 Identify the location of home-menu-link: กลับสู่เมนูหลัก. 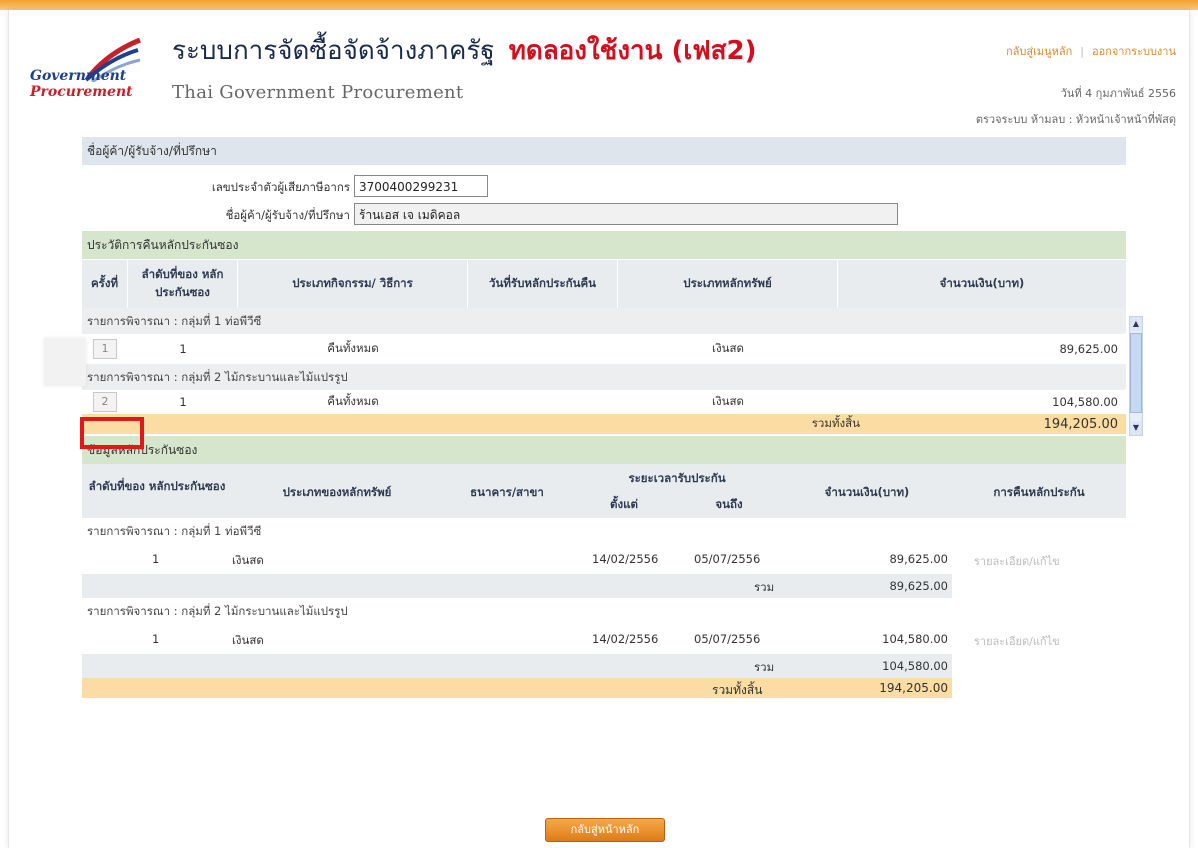
(1039, 51).